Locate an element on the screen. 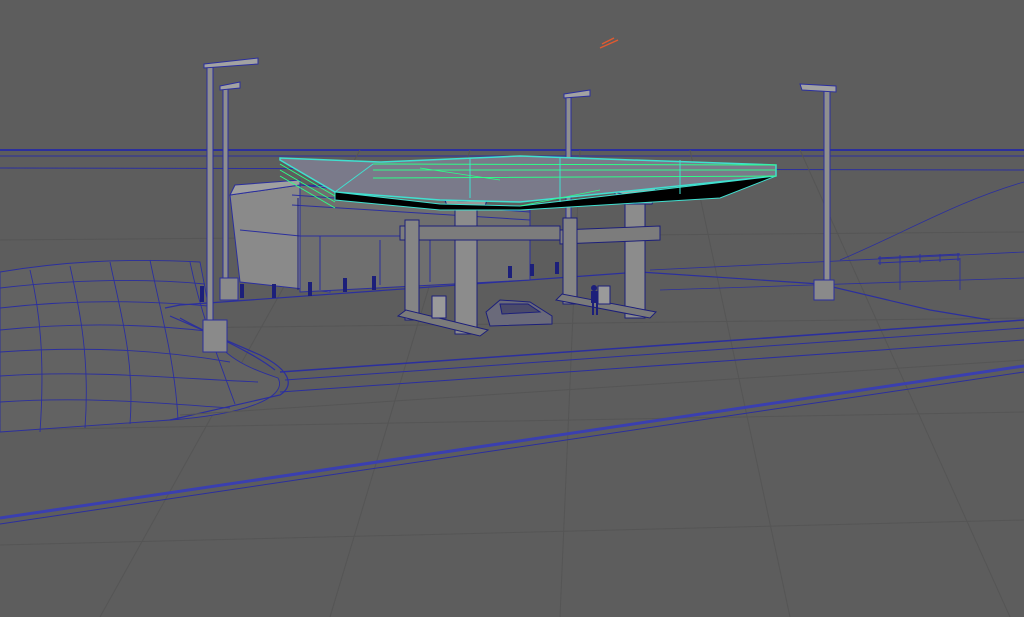 This screenshot has width=1024, height=617. fence is located at coordinates (919, 259).